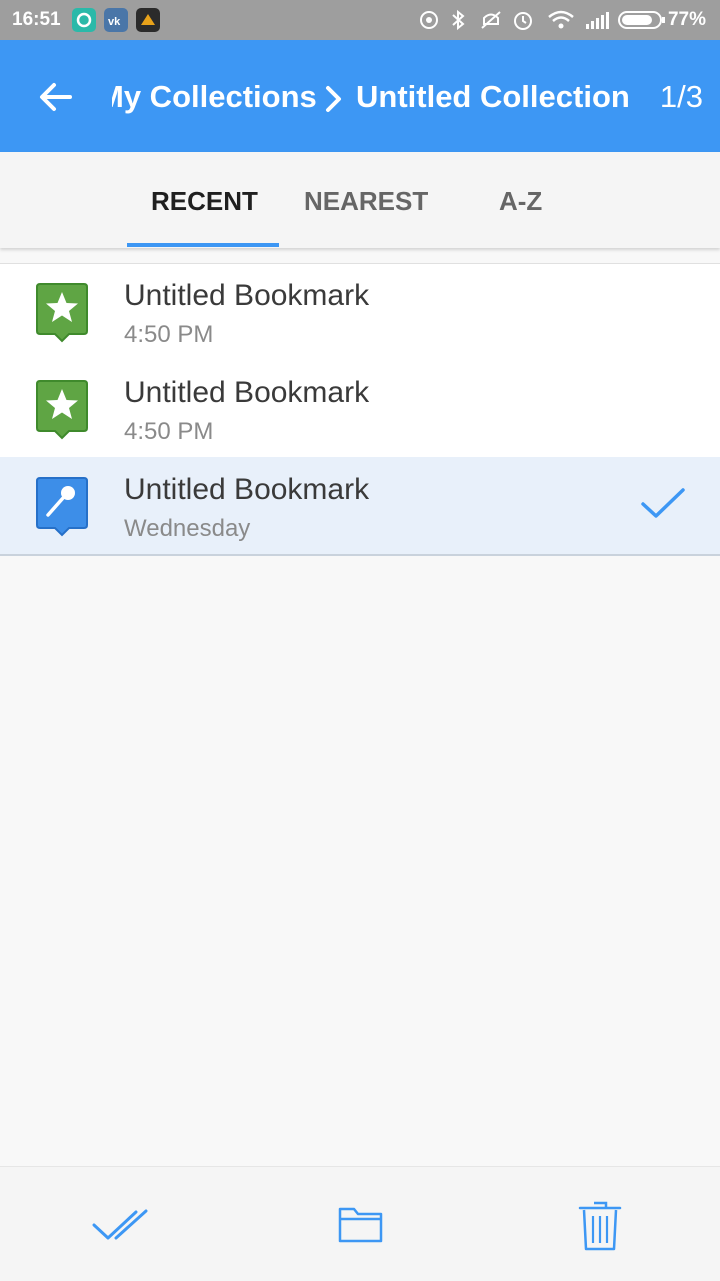  Describe the element at coordinates (458, 20) in the screenshot. I see `bluetooth-icon` at that location.